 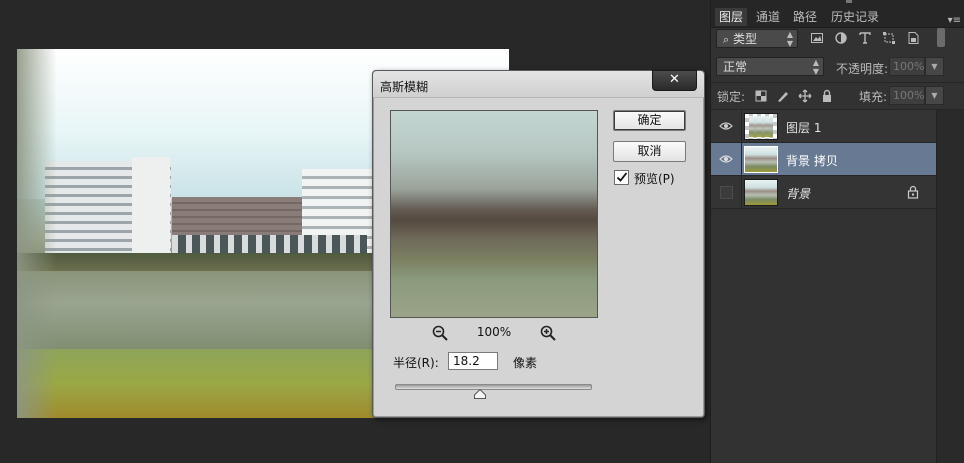 What do you see at coordinates (849, 1) in the screenshot?
I see `panel-grip` at bounding box center [849, 1].